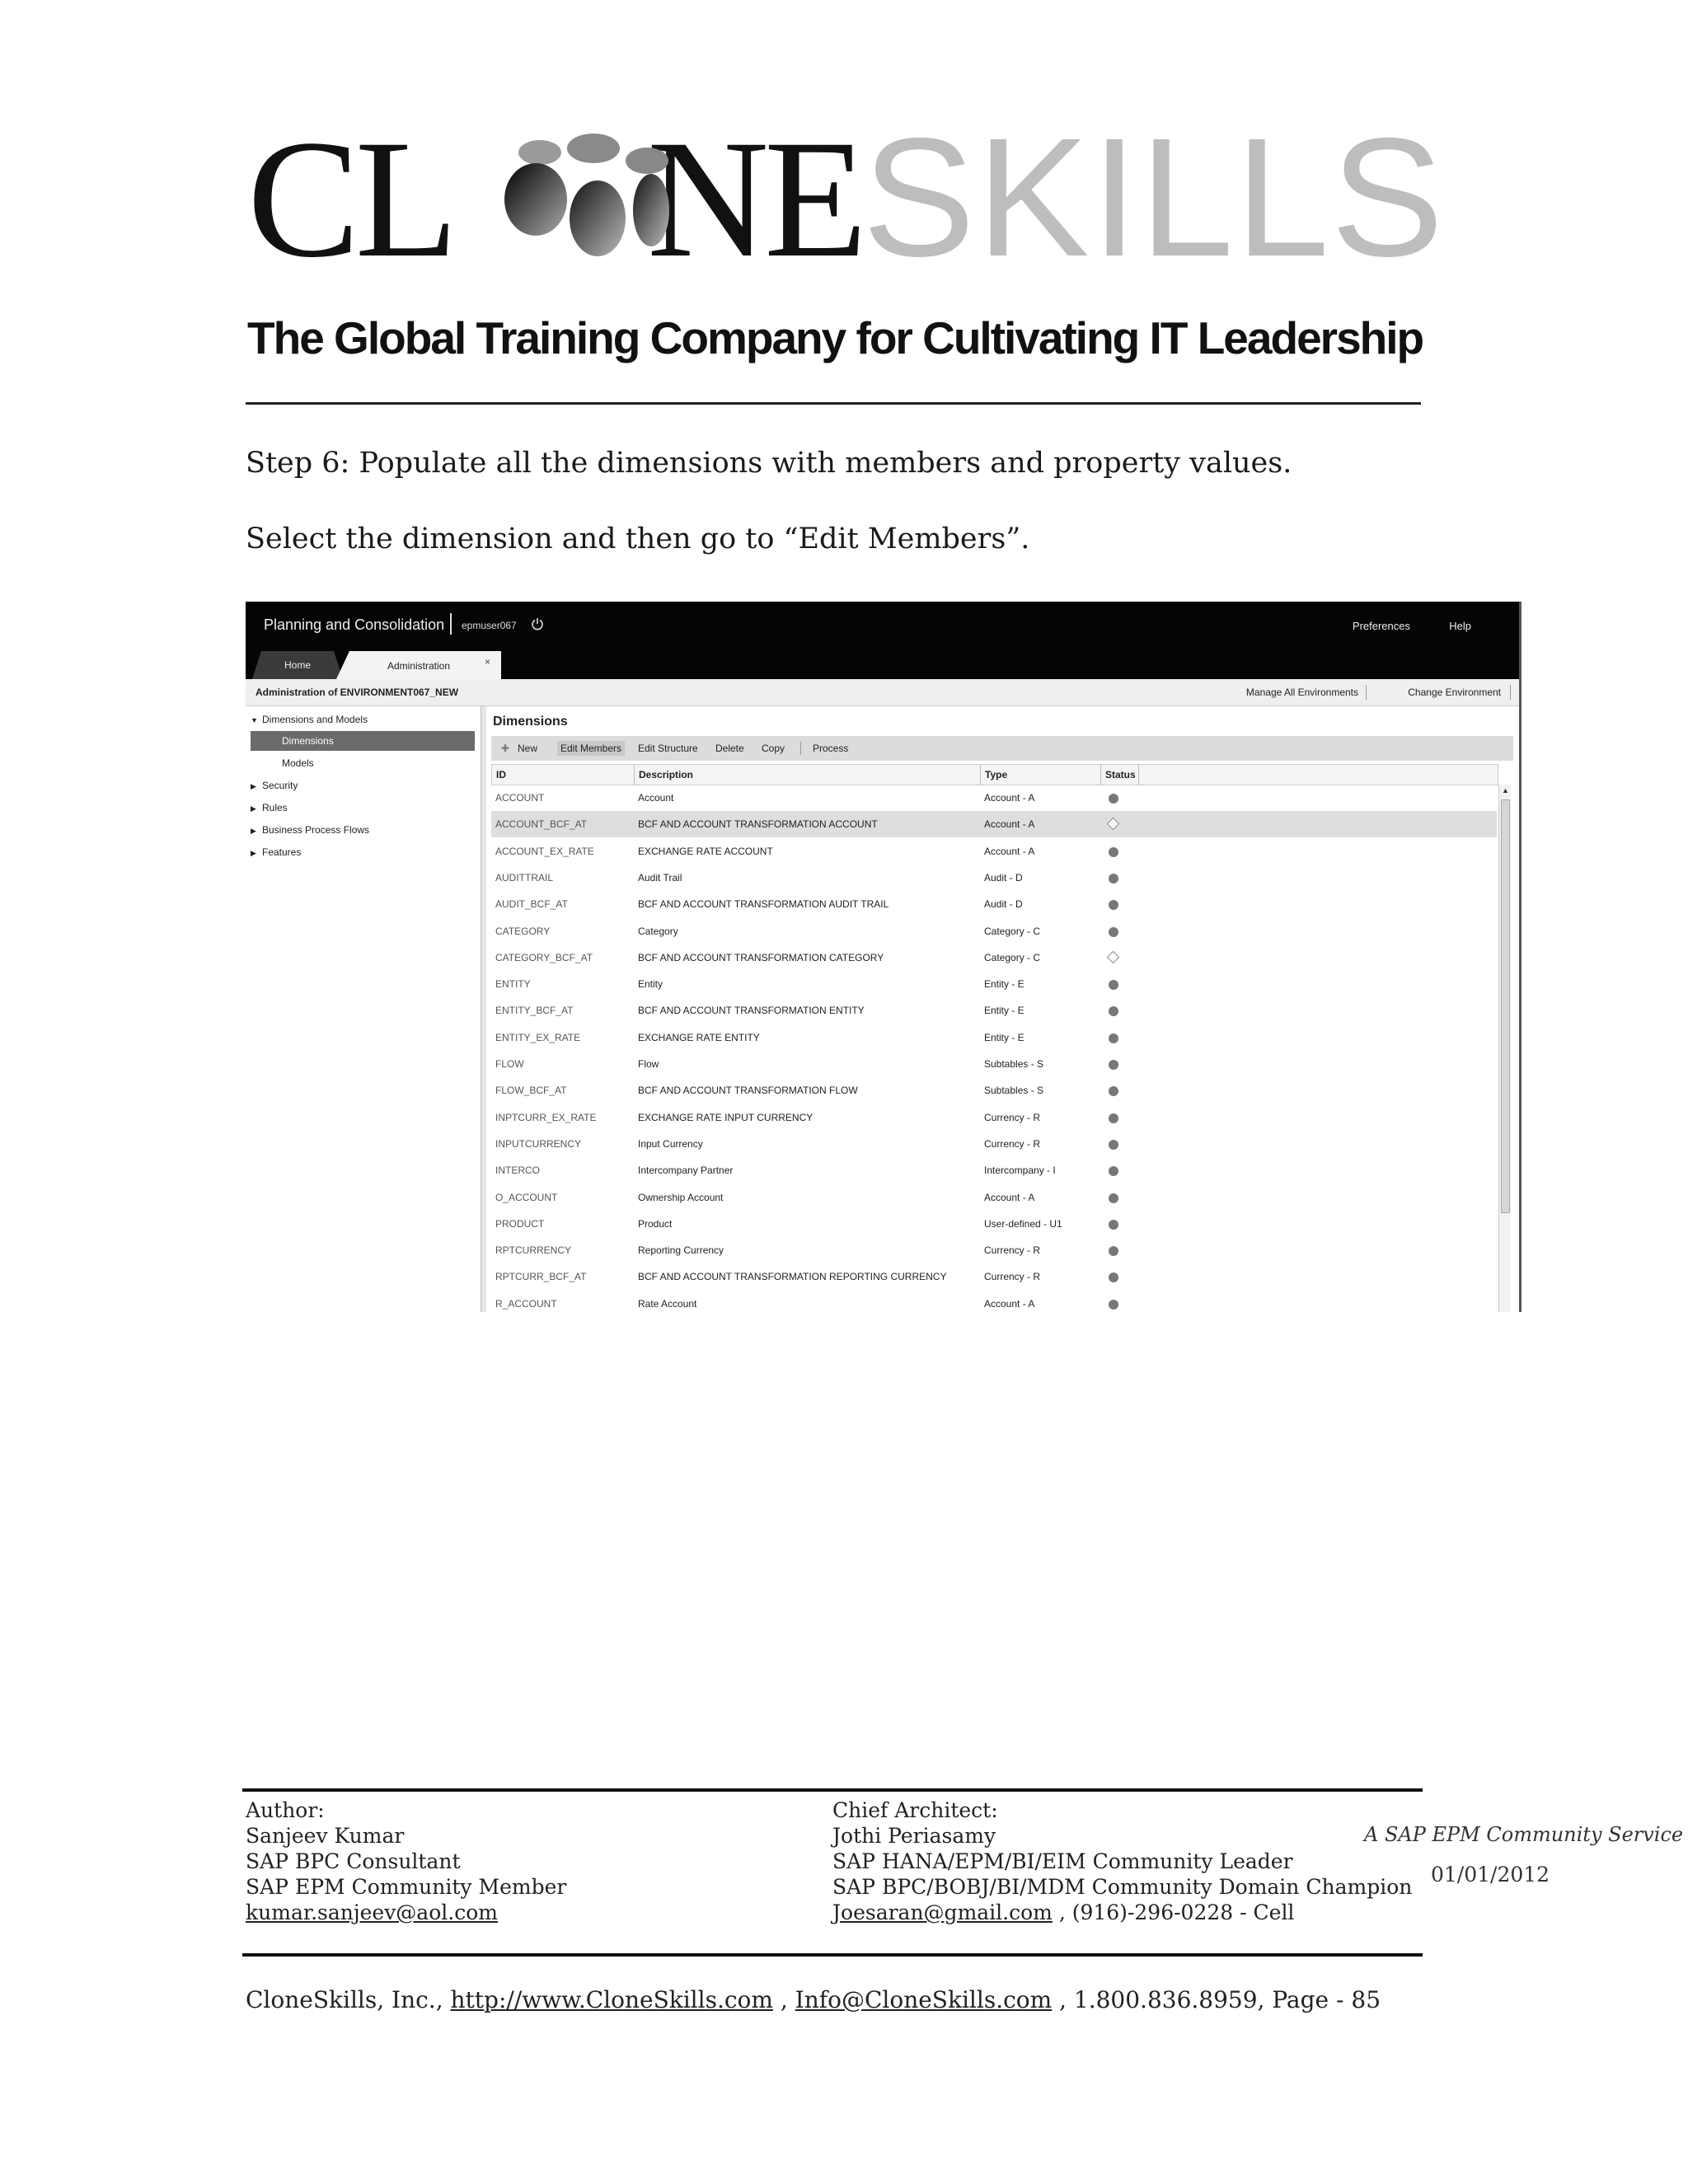 The image size is (1688, 2184). I want to click on plus-icon: ✚, so click(505, 748).